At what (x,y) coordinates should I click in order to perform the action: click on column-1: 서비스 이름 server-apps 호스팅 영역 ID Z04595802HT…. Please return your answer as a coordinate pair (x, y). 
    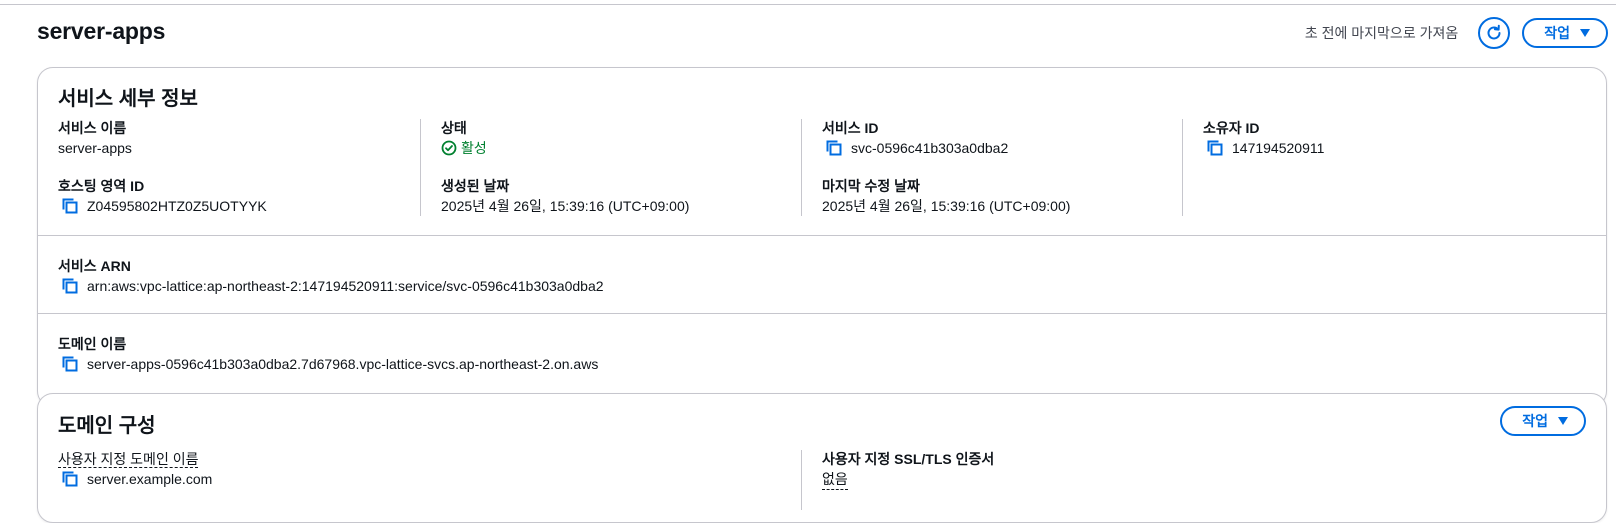
    Looking at the image, I should click on (229, 167).